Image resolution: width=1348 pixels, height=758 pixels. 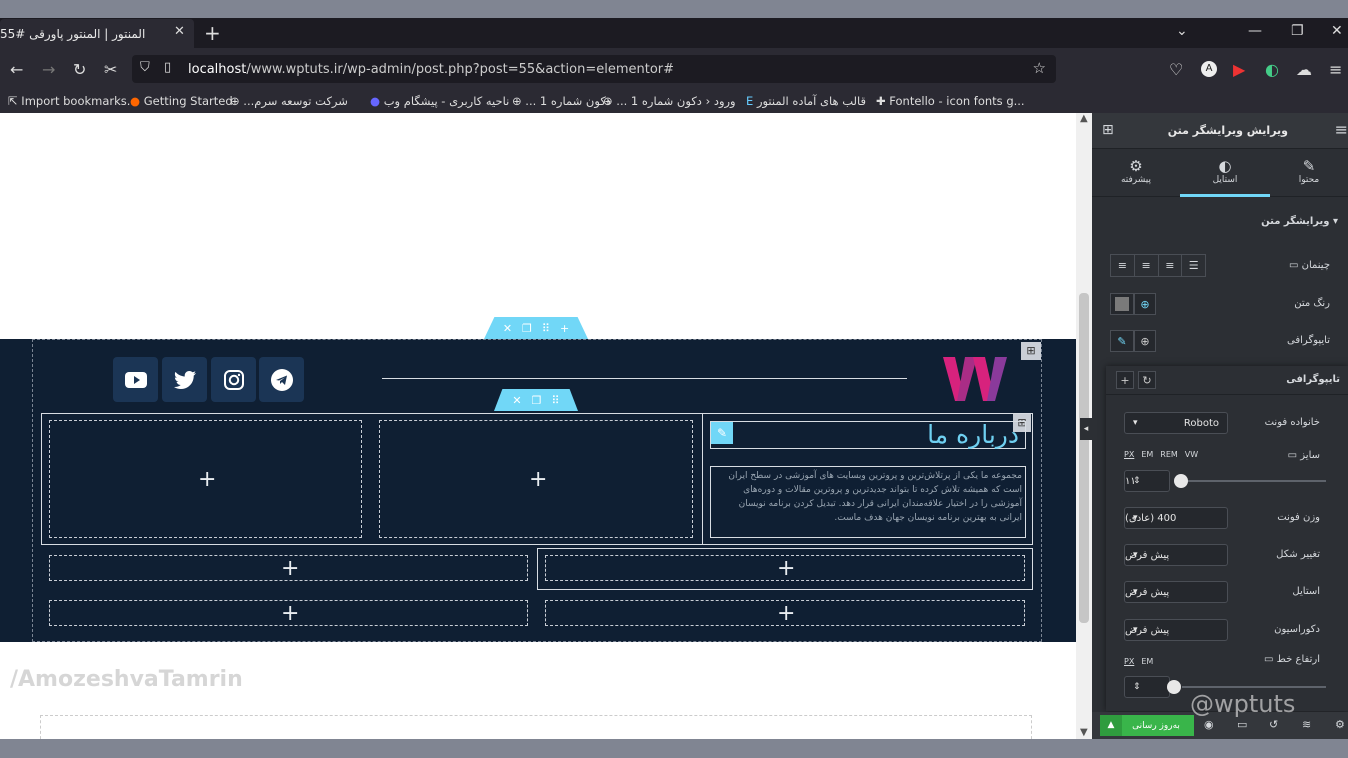 What do you see at coordinates (1242, 724) in the screenshot?
I see `responsive-icon: ▭` at bounding box center [1242, 724].